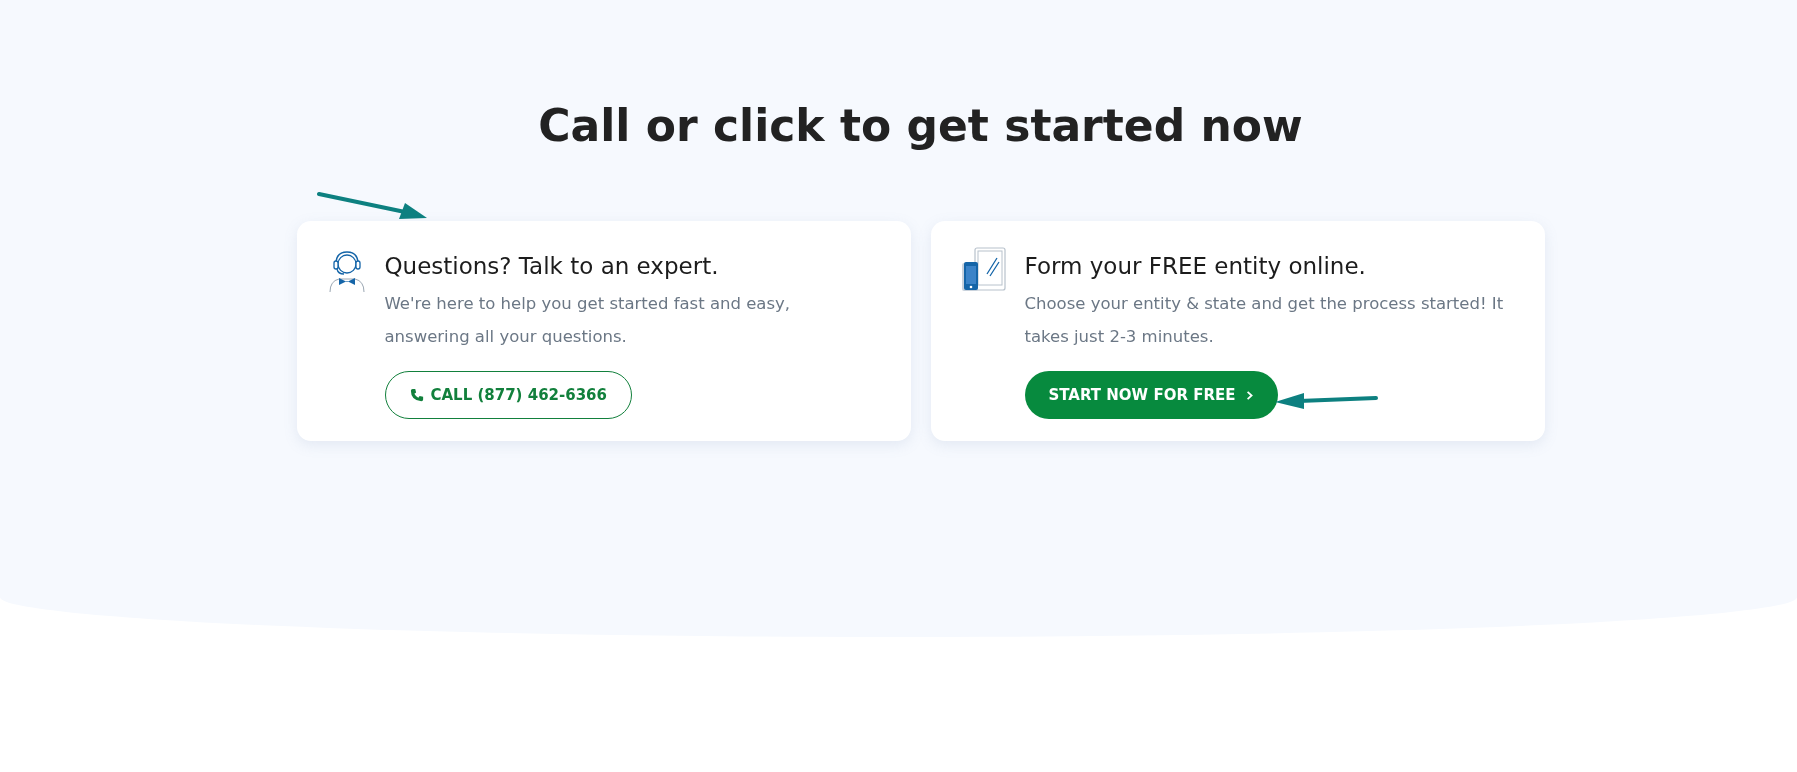  Describe the element at coordinates (588, 320) in the screenshot. I see `card-description: We're here to help you get started fast and easy, answering all your questions.` at that location.